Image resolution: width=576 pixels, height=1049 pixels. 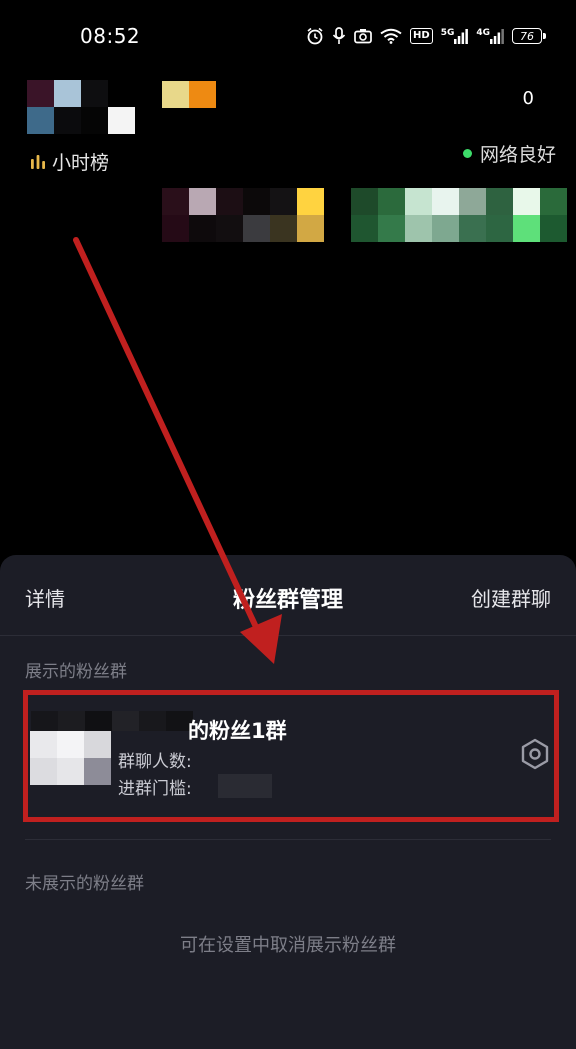 I want to click on group-owner-name-pixelated, so click(x=112, y=721).